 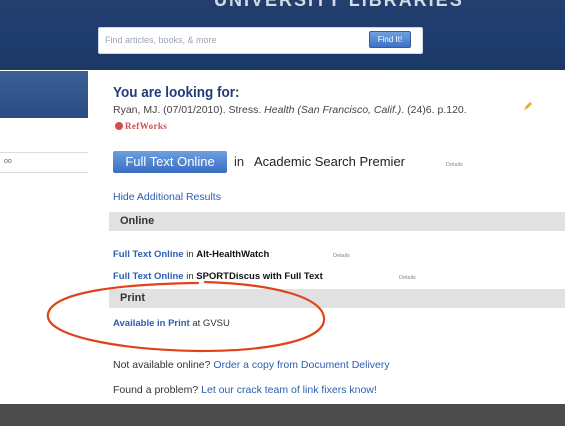 What do you see at coordinates (434, 110) in the screenshot?
I see `citation-suffix: . (24)6. p.120.` at bounding box center [434, 110].